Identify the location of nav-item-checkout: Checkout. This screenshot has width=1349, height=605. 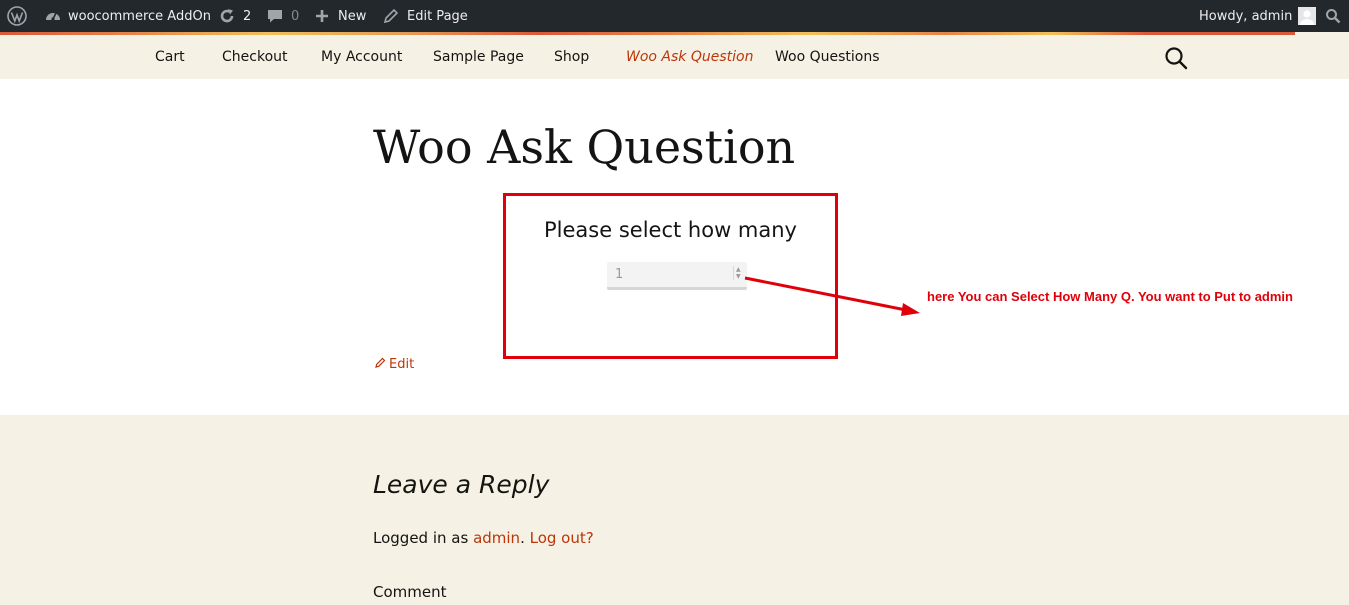
(255, 57).